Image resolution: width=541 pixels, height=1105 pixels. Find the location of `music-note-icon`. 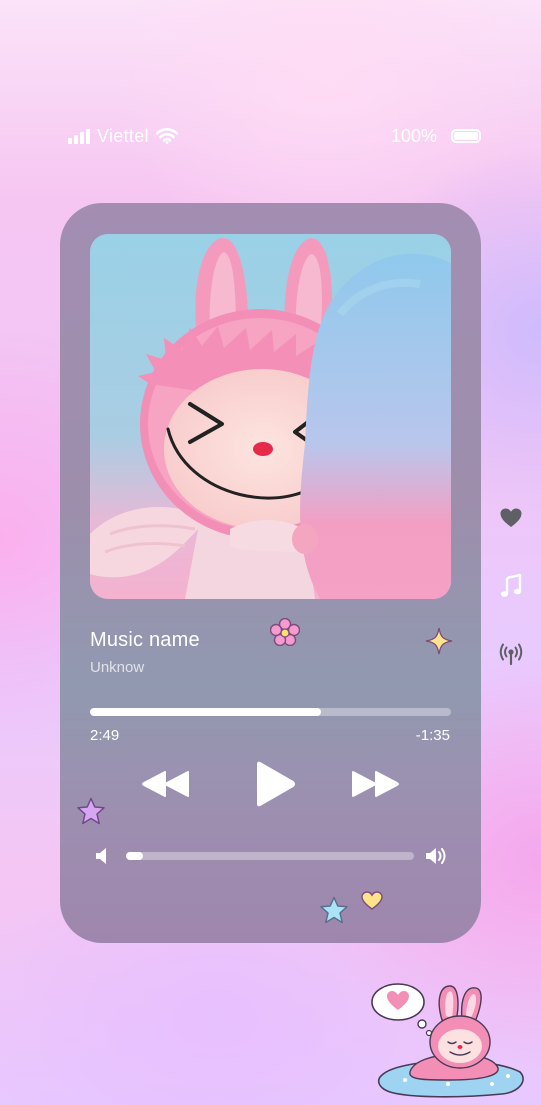

music-note-icon is located at coordinates (511, 585).